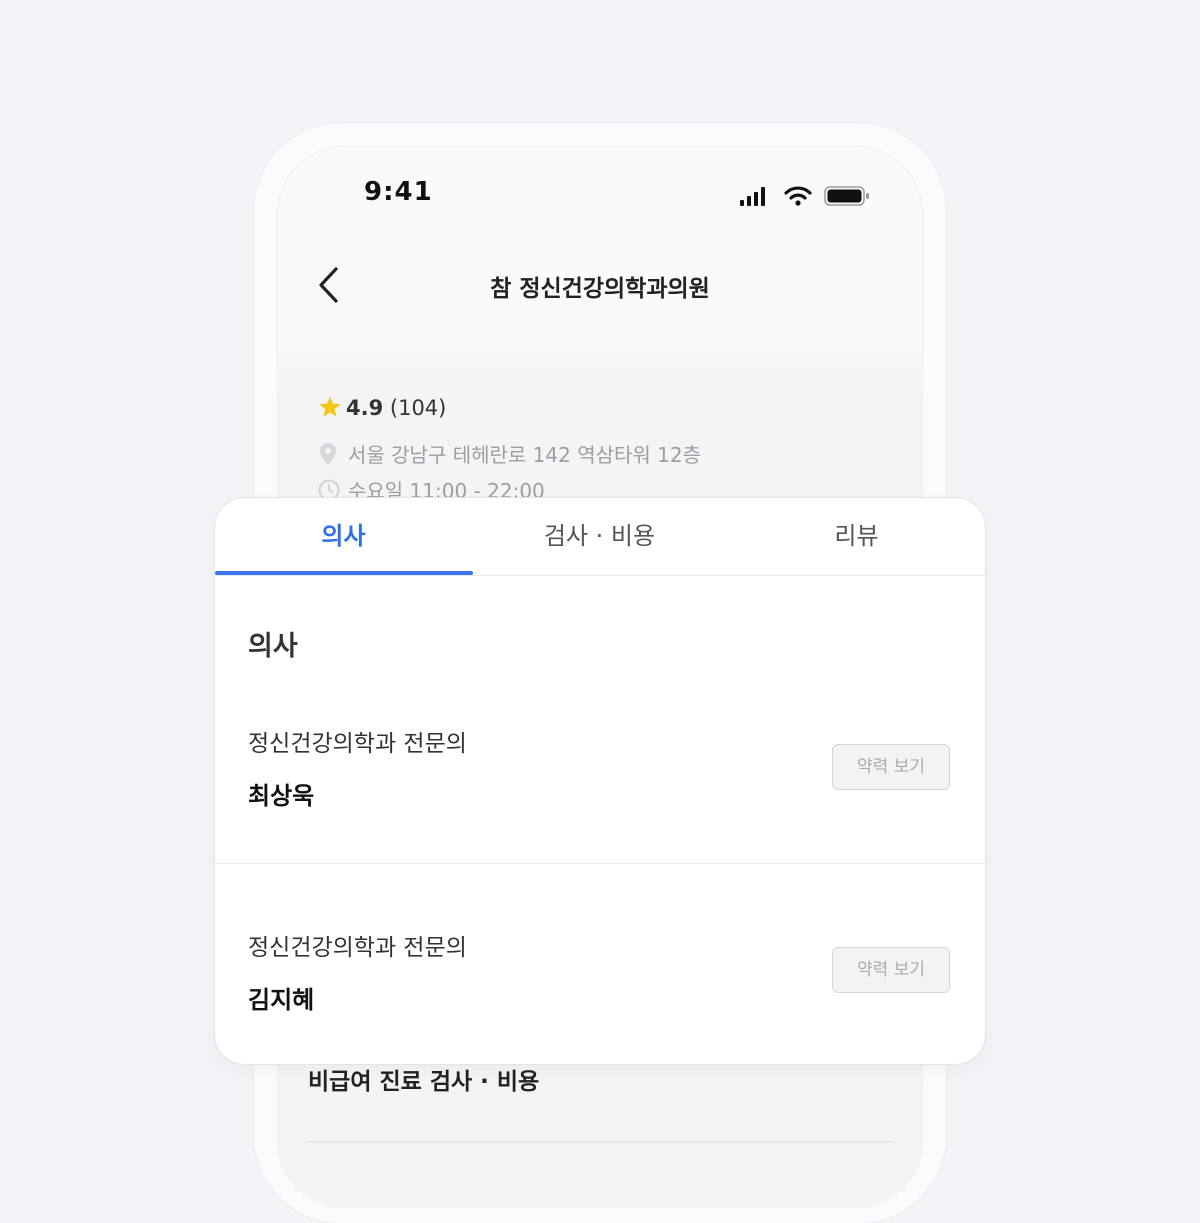 The height and width of the screenshot is (1223, 1200). Describe the element at coordinates (418, 408) in the screenshot. I see `review-count: (104)` at that location.